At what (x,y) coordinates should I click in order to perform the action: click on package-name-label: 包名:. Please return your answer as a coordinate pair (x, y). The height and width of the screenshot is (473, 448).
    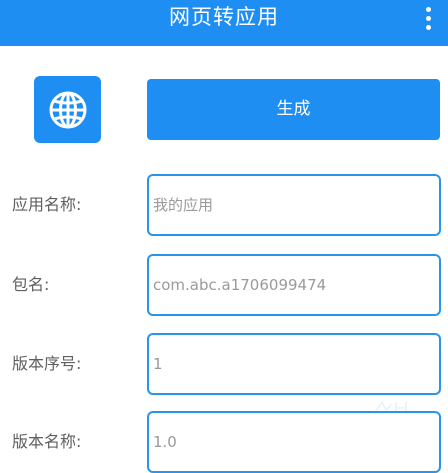
    Looking at the image, I should click on (31, 284).